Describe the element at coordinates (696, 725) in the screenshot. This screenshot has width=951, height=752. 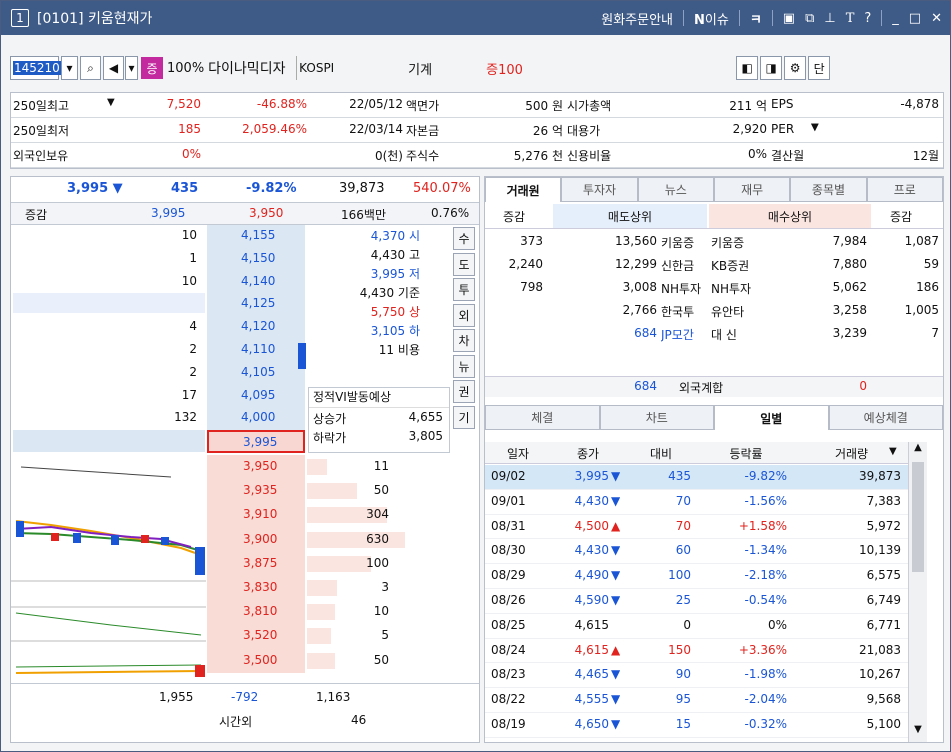
I see `daily-row: 08/19 4,650 ▼ 15 -0.32% 5,100` at that location.